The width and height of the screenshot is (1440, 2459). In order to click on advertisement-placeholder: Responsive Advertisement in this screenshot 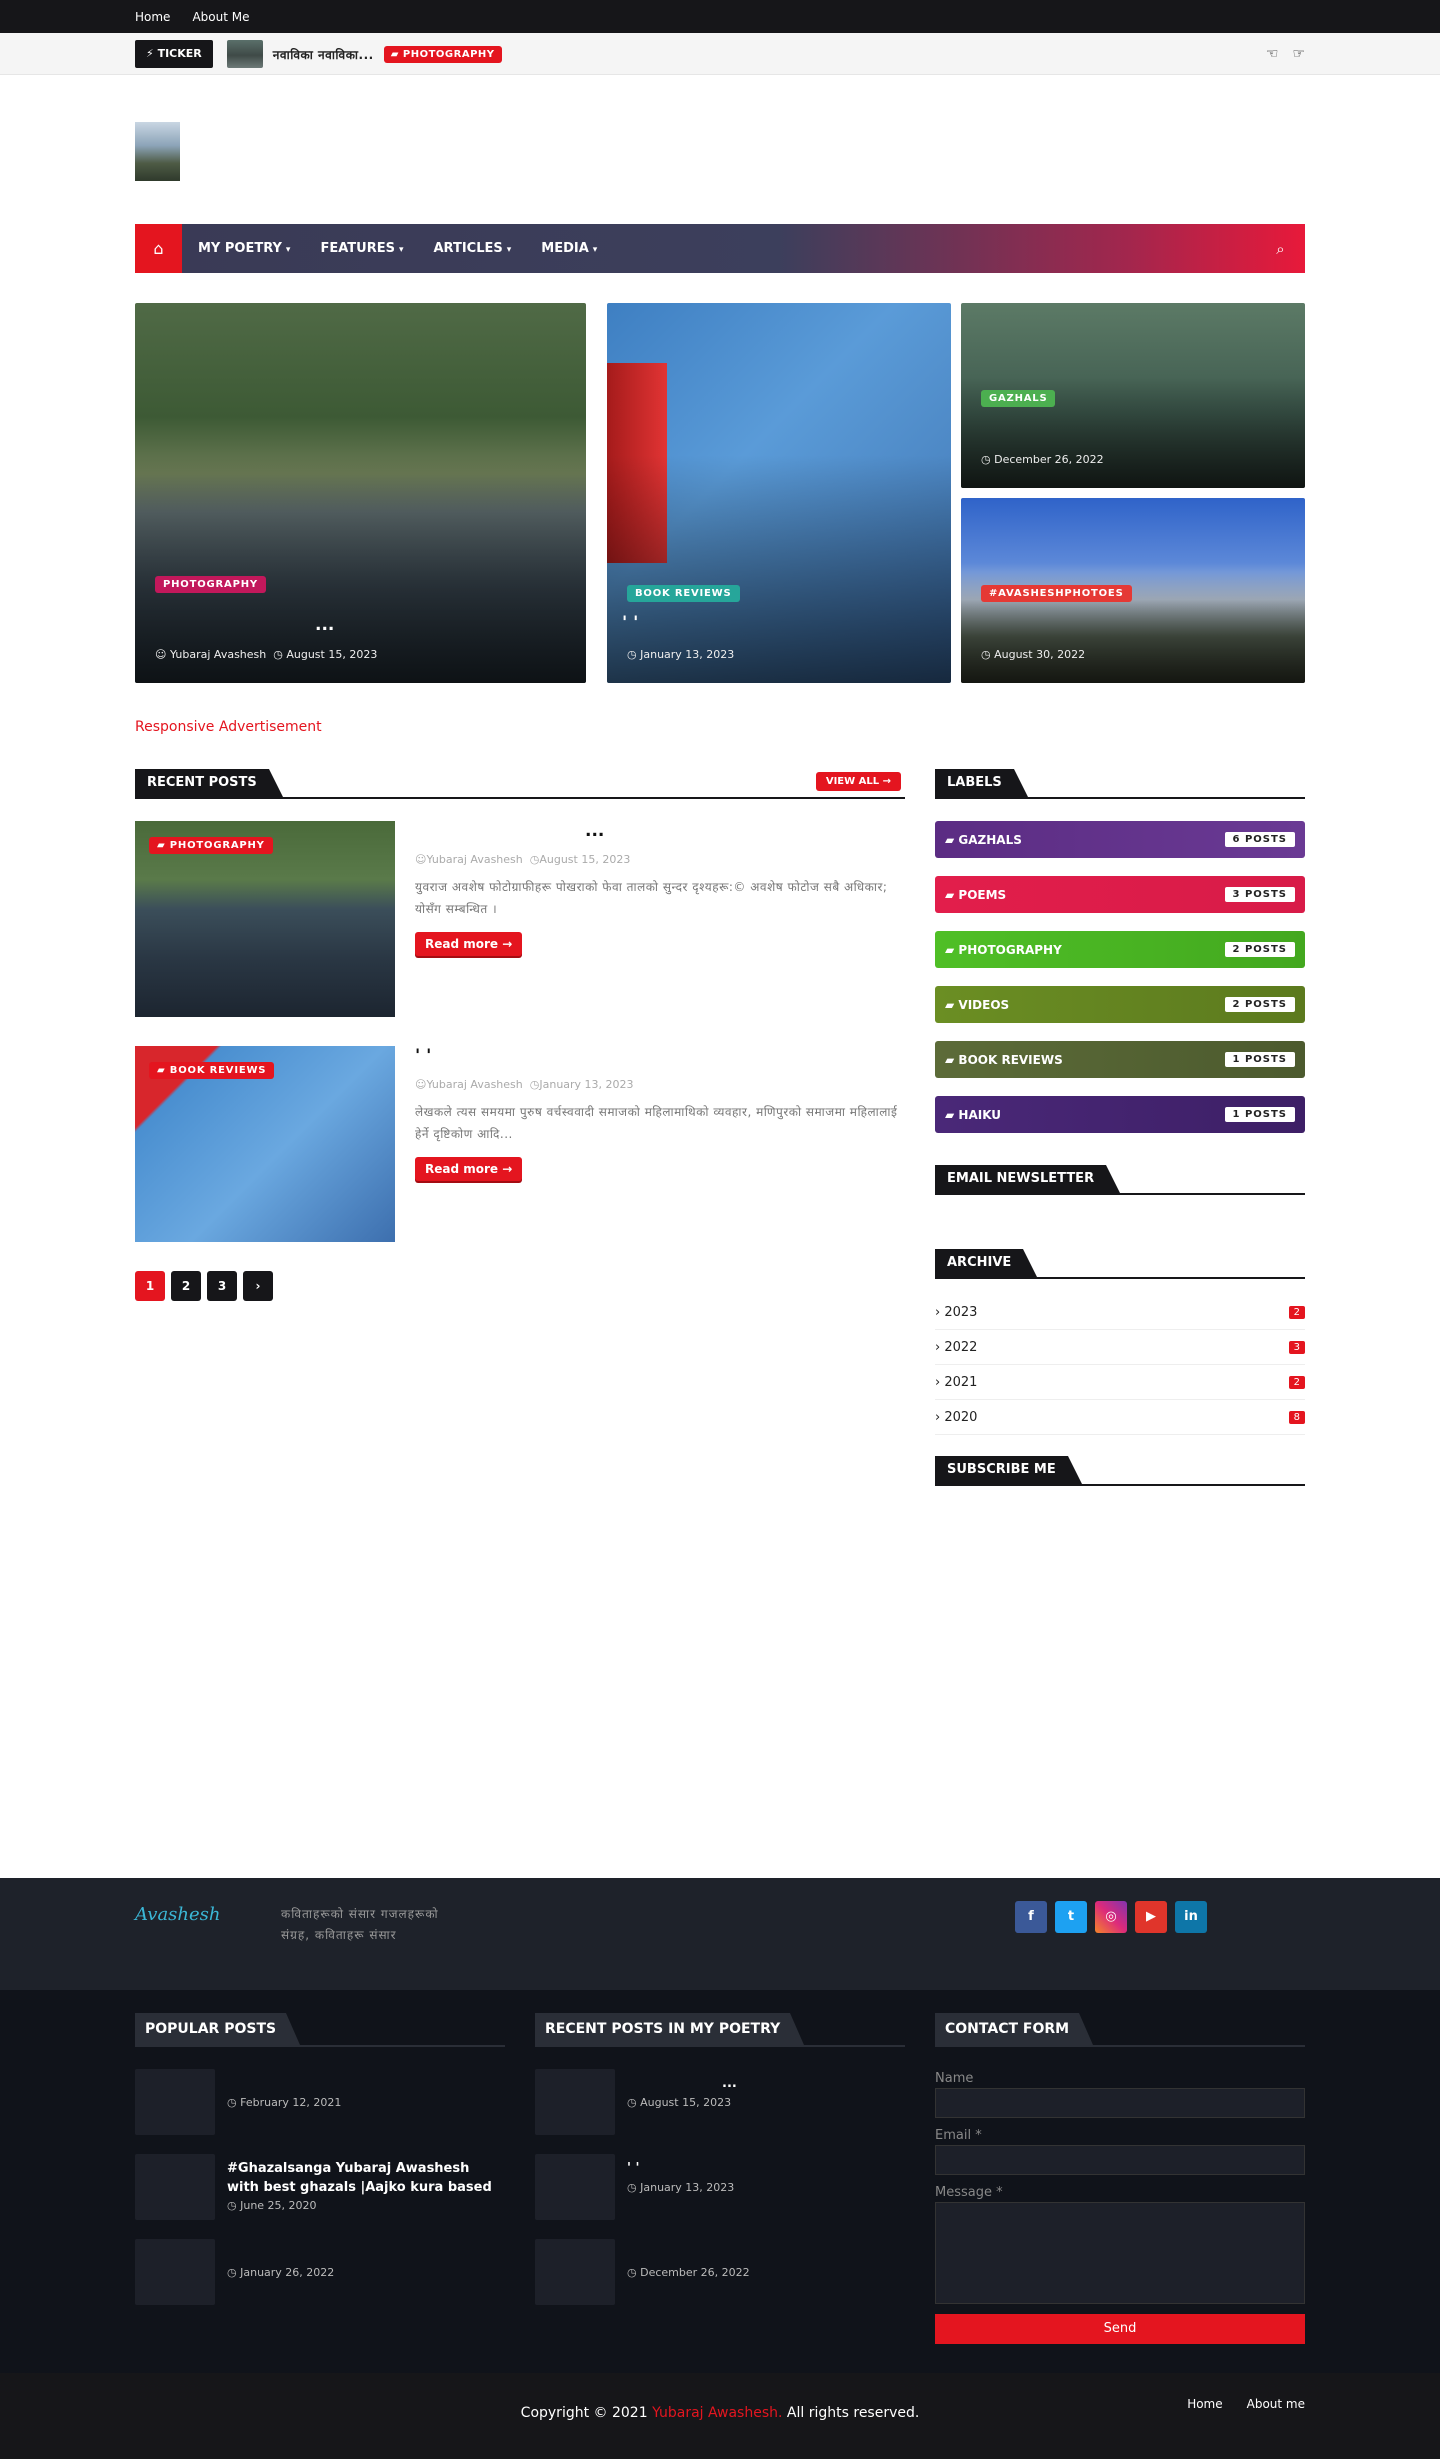, I will do `click(228, 727)`.